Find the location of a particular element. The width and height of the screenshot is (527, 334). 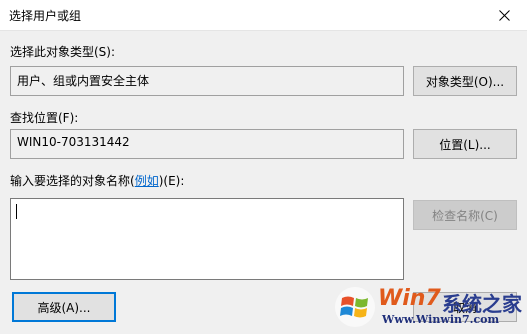

location-label: 查找位置(F): is located at coordinates (44, 118).